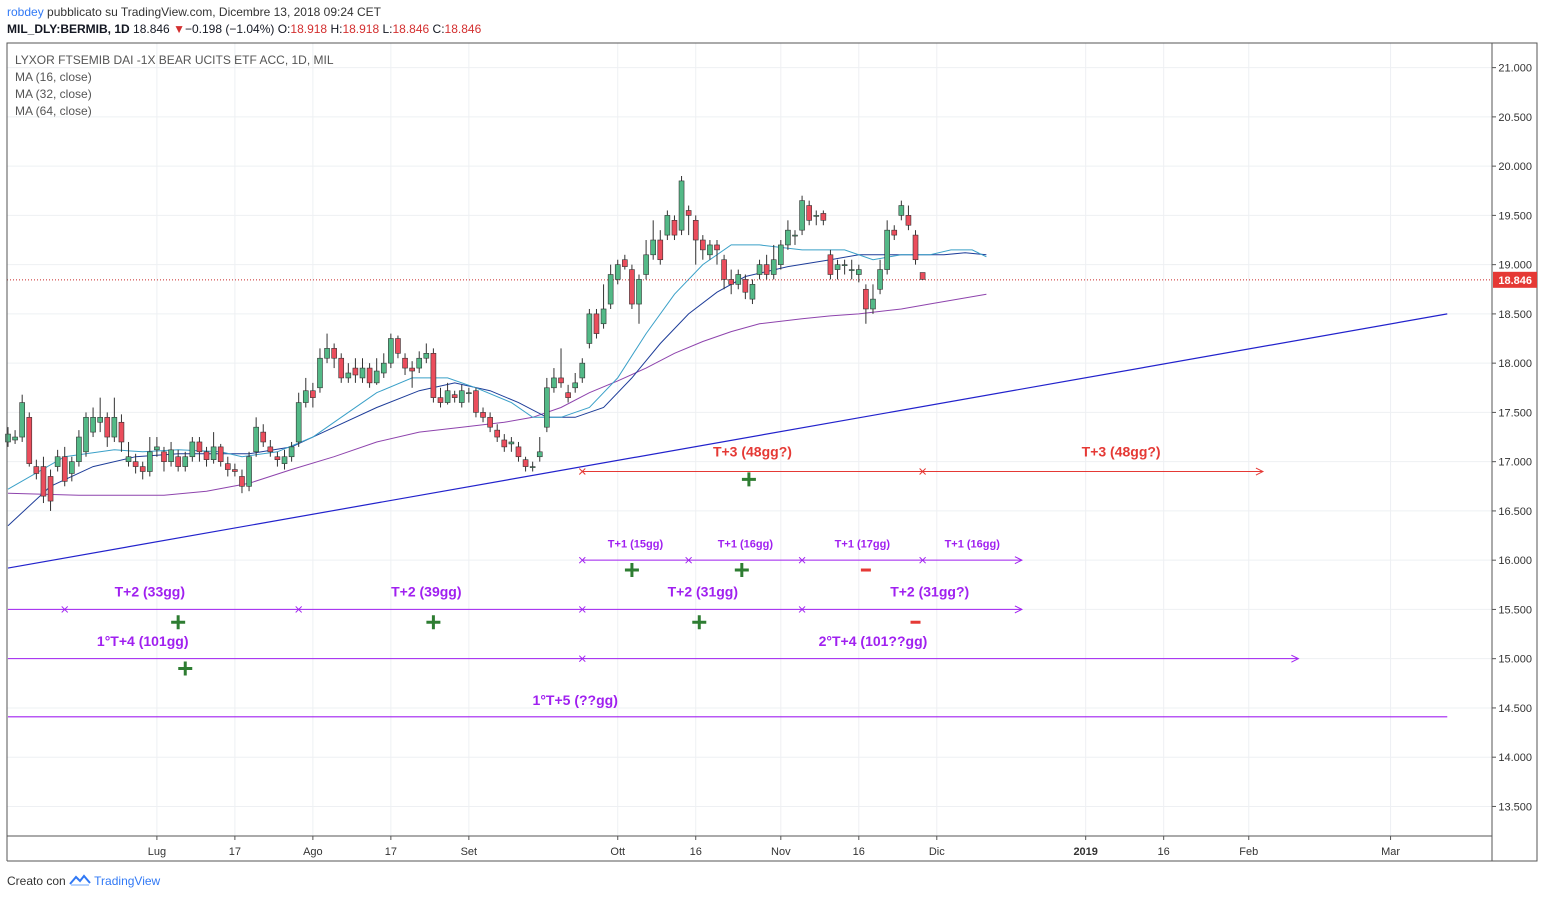 The width and height of the screenshot is (1544, 899). I want to click on x-tick-label: Mar, so click(1390, 852).